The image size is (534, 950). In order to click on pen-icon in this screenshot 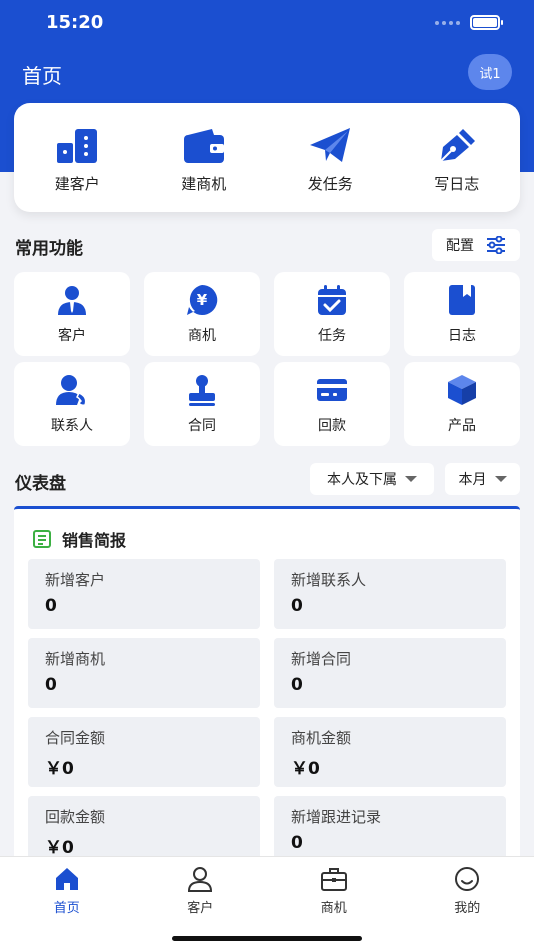, I will do `click(457, 145)`.